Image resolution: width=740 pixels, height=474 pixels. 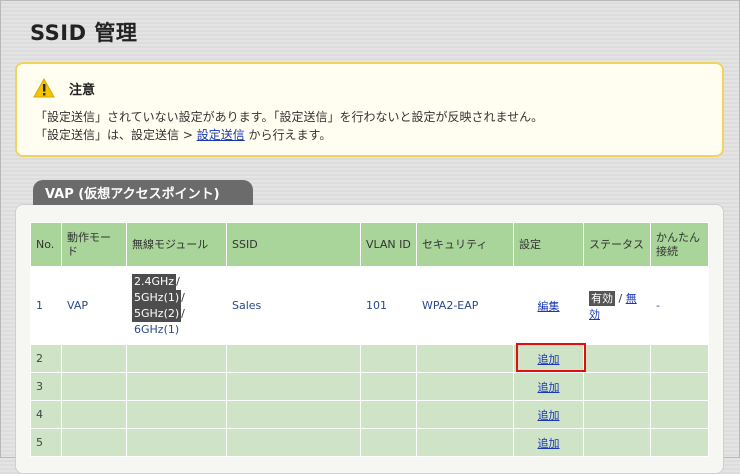 What do you see at coordinates (465, 305) in the screenshot?
I see `cell-security: WPA2-EAP` at bounding box center [465, 305].